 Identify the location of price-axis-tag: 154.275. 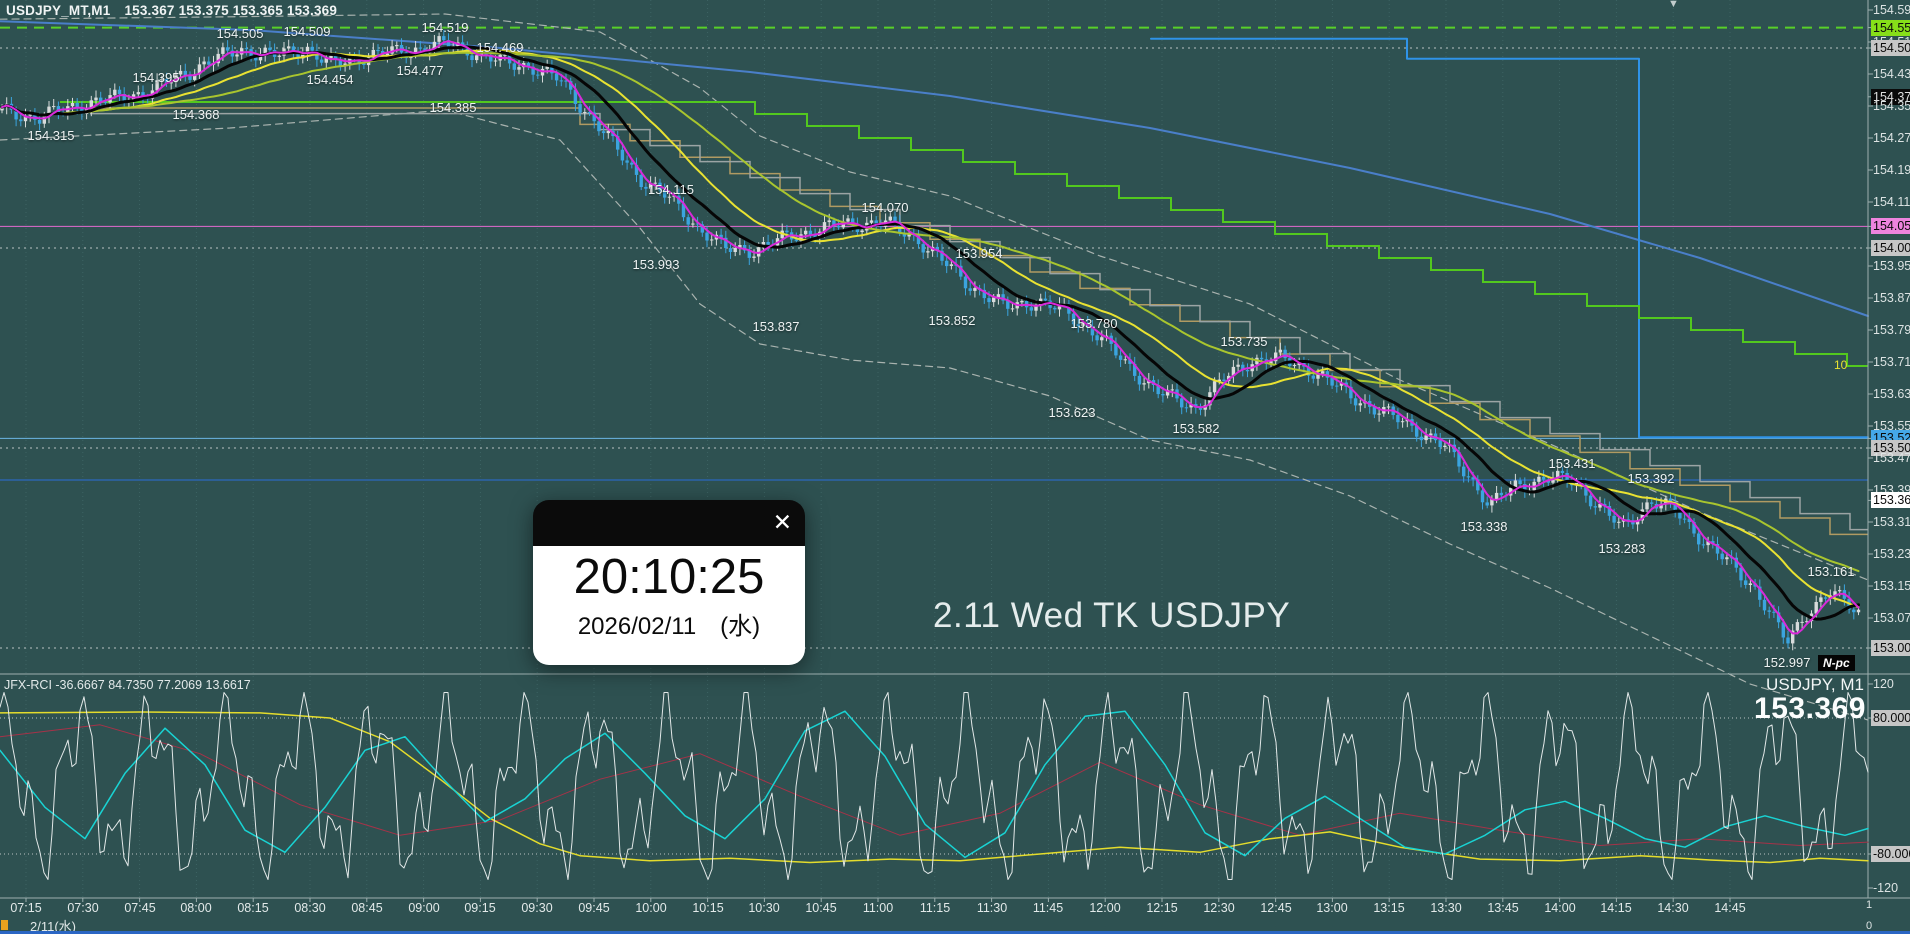
(1891, 138).